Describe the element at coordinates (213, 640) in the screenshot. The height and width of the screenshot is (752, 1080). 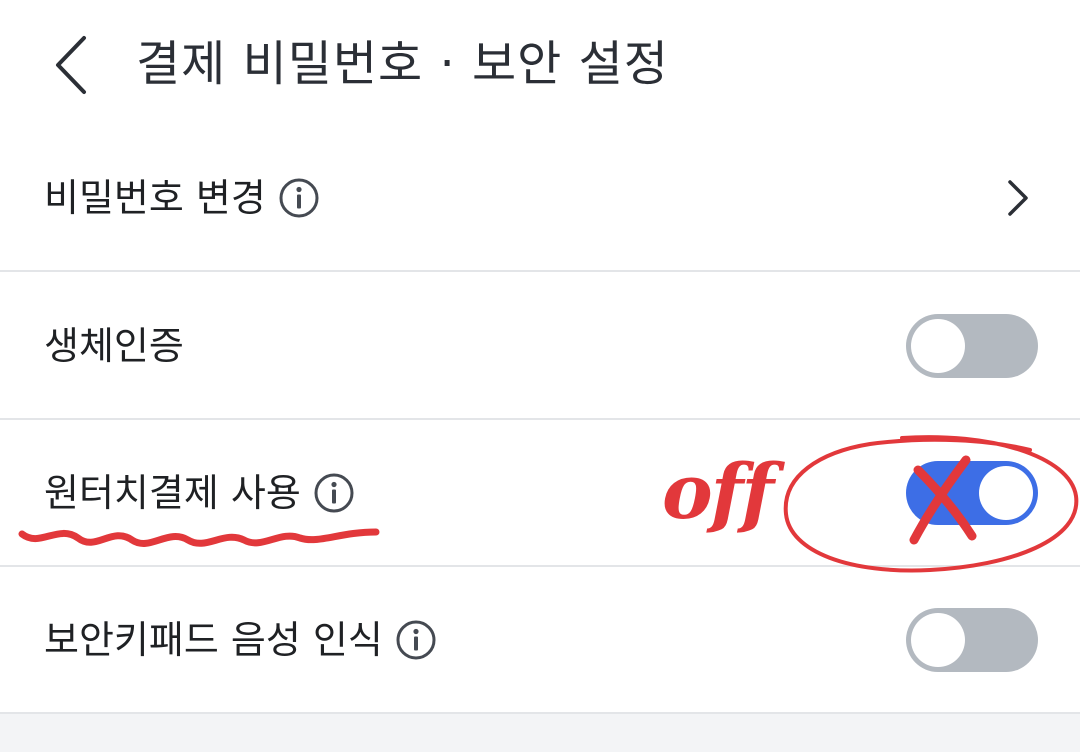
I see `keypad-voice-label: 보안키패드 음성 인식` at that location.